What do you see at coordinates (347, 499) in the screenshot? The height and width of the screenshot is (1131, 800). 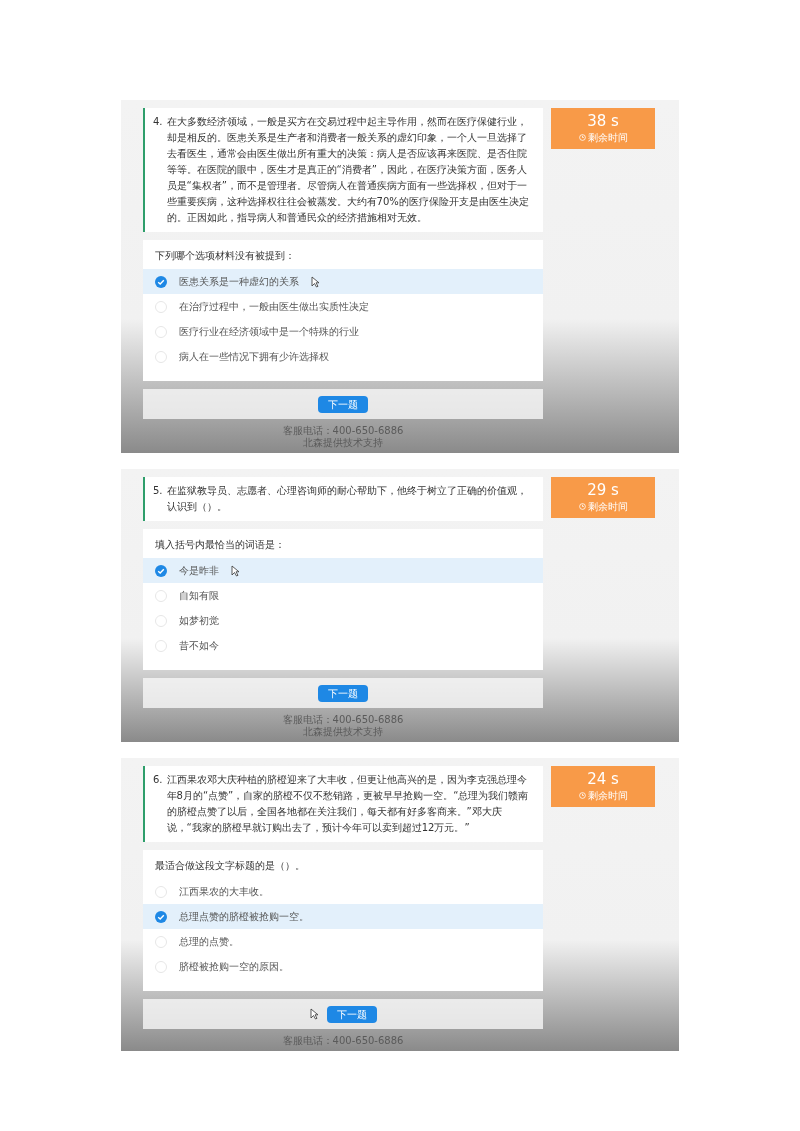 I see `question-text: 在监狱教导员、志愿者、心理咨询师的耐心帮助下，他终于树立了正确的价值观，认识到（）。` at bounding box center [347, 499].